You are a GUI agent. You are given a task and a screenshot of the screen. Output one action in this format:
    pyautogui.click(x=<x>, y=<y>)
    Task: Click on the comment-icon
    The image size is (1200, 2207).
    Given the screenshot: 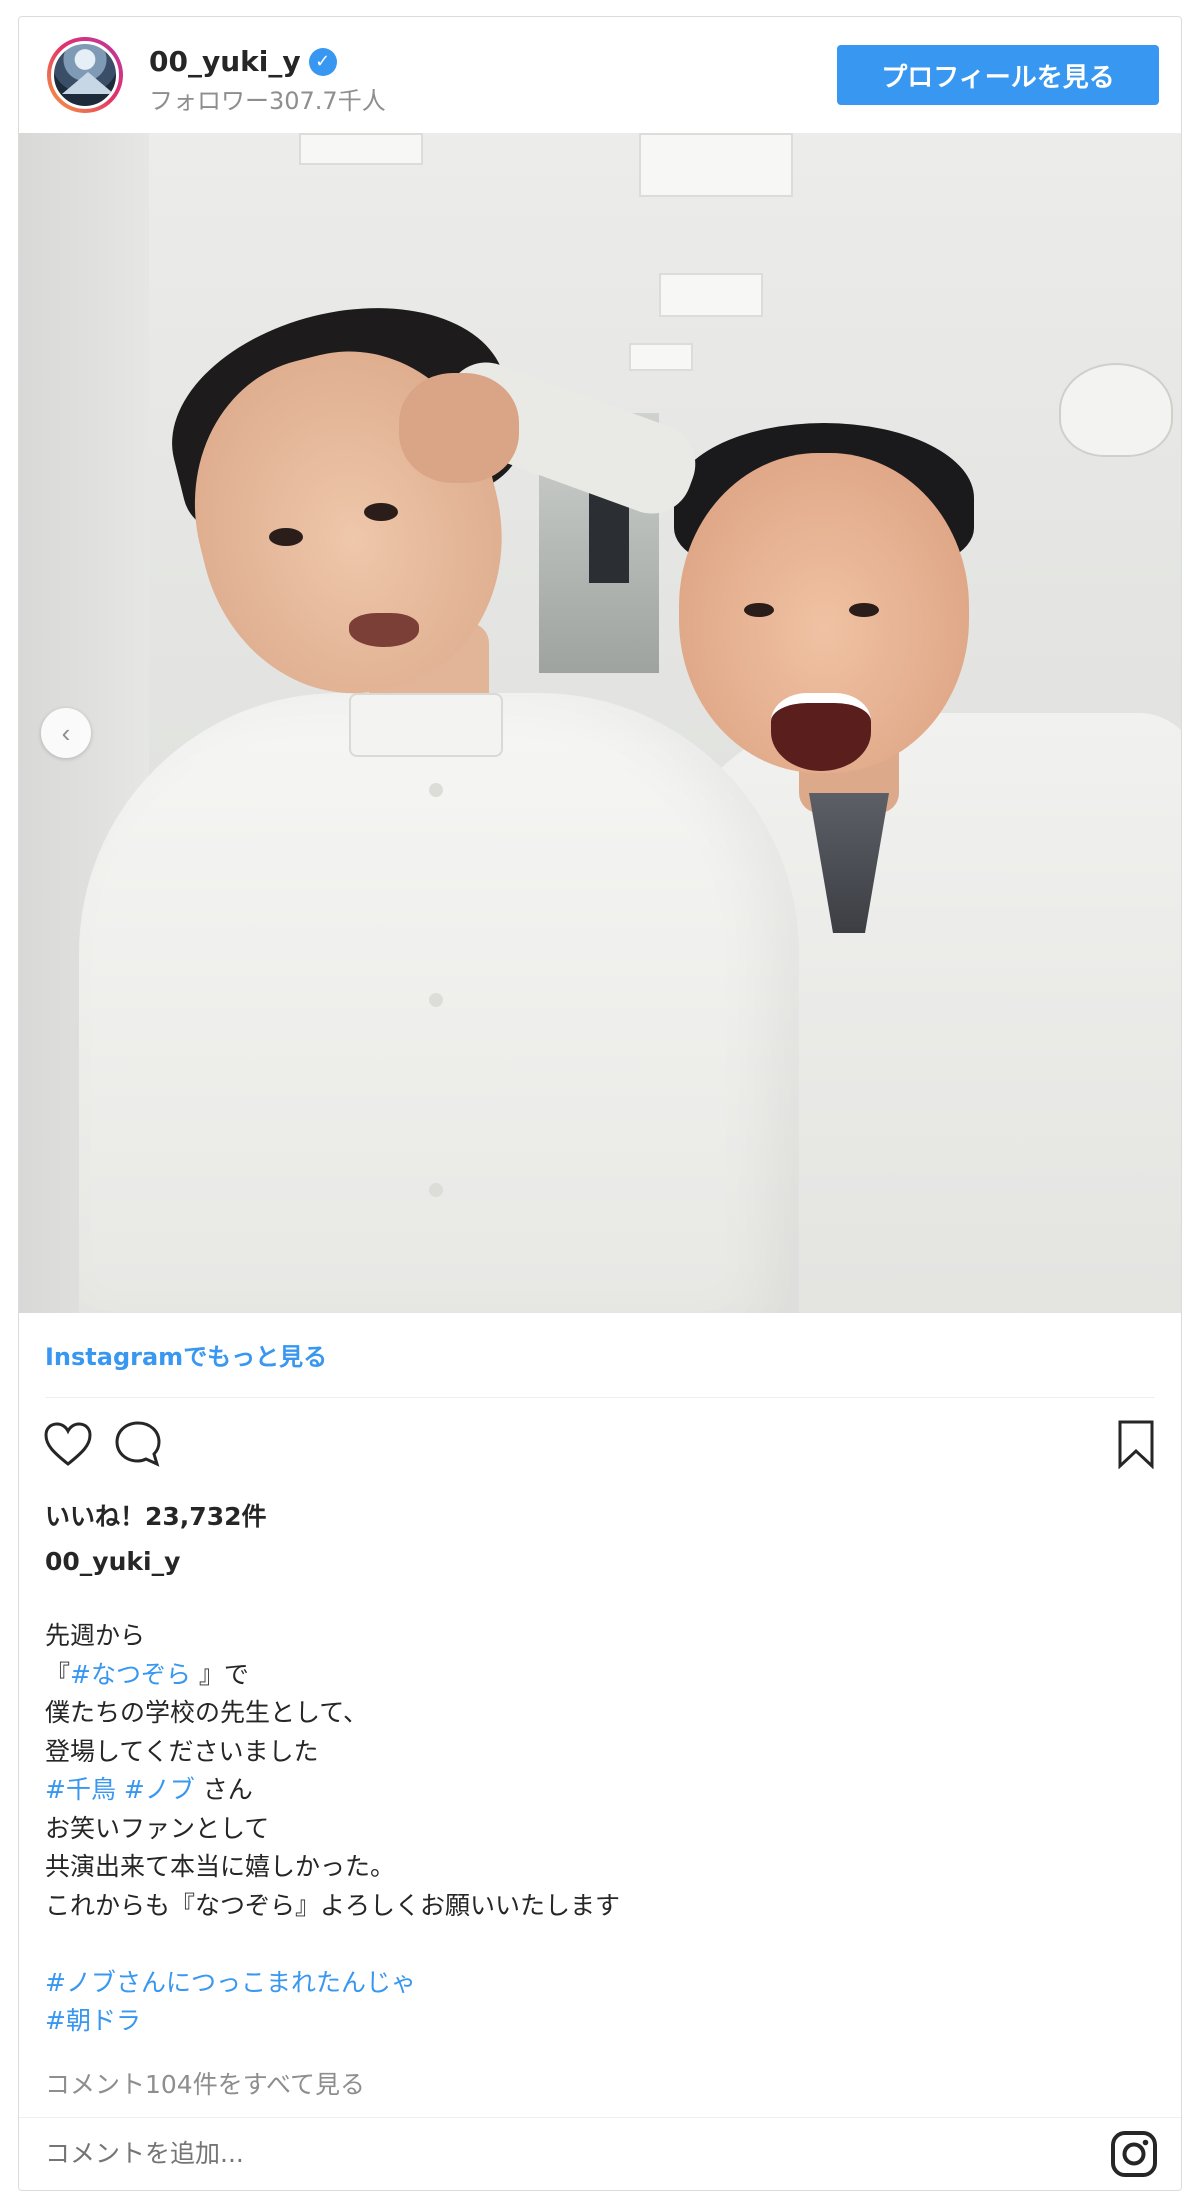 What is the action you would take?
    pyautogui.click(x=138, y=1444)
    